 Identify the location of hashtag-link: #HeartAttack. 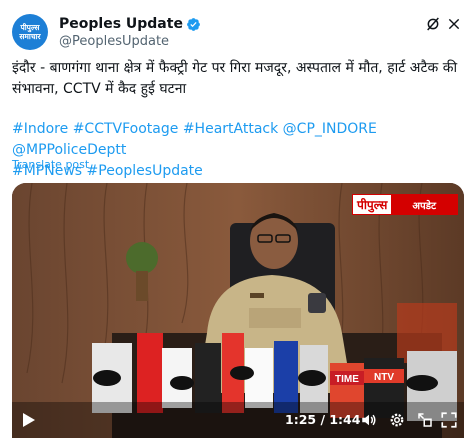
(230, 129).